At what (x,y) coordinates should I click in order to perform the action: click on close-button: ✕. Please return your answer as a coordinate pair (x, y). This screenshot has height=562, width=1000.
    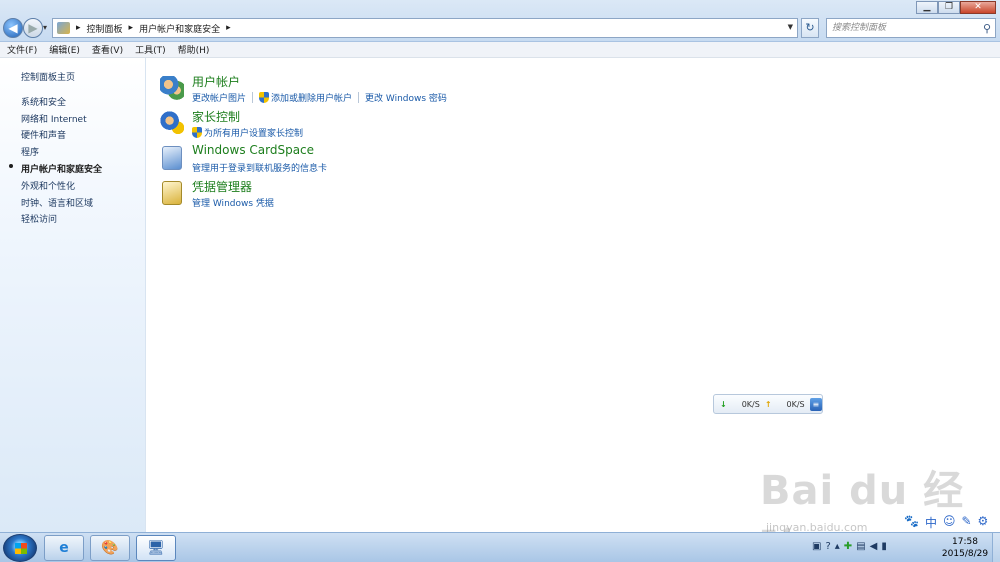
    Looking at the image, I should click on (978, 7).